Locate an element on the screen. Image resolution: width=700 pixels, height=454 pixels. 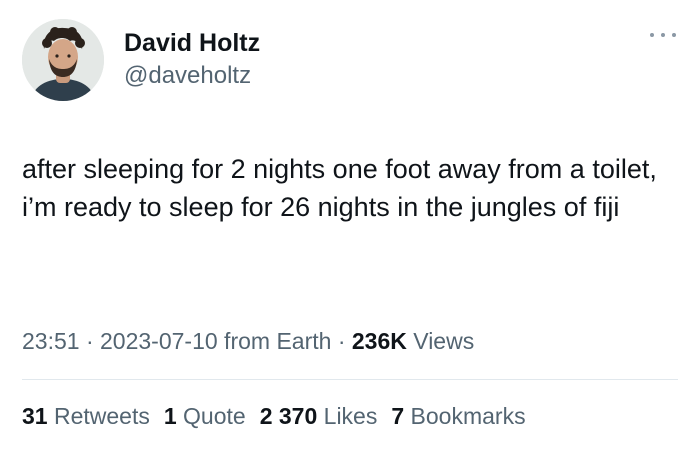
avatar-image is located at coordinates (63, 60).